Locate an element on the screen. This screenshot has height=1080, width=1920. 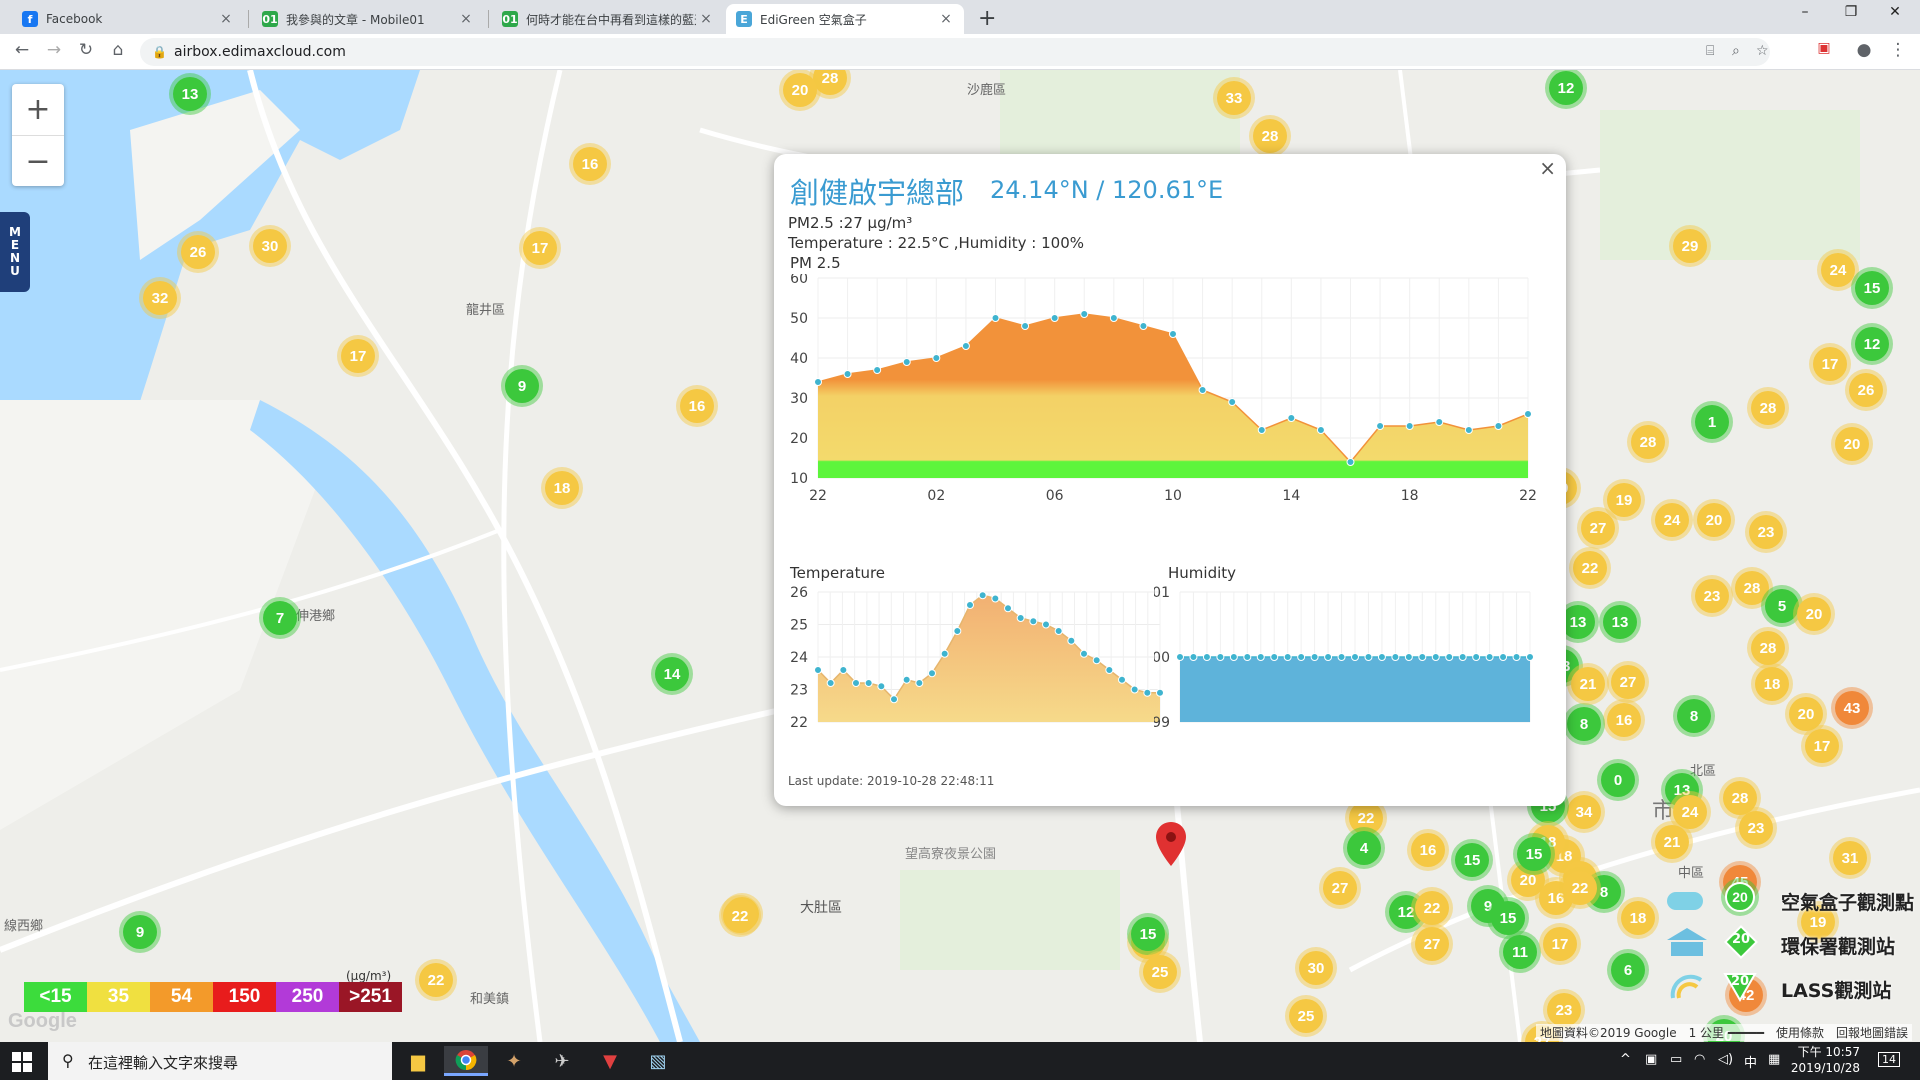
system-clock: 下午 10:57 2019/10/28 is located at coordinates (1825, 1060).